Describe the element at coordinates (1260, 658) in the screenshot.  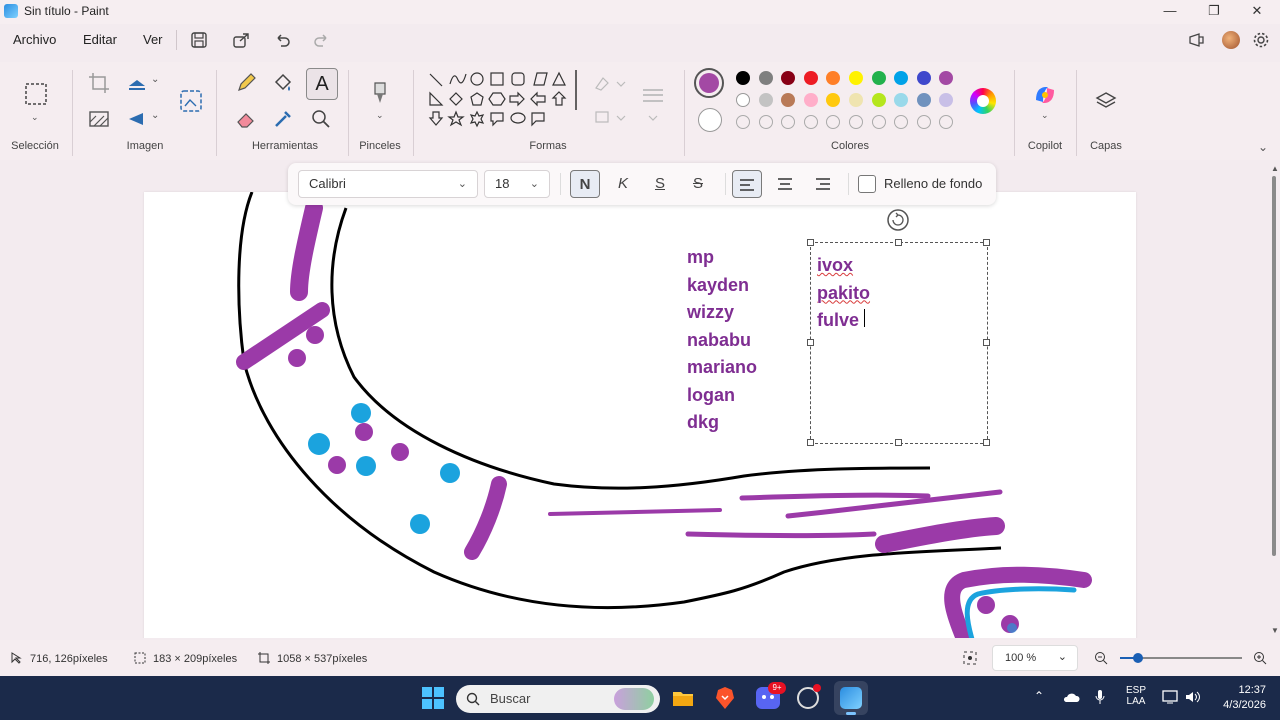
I see `zoom-in-icon` at that location.